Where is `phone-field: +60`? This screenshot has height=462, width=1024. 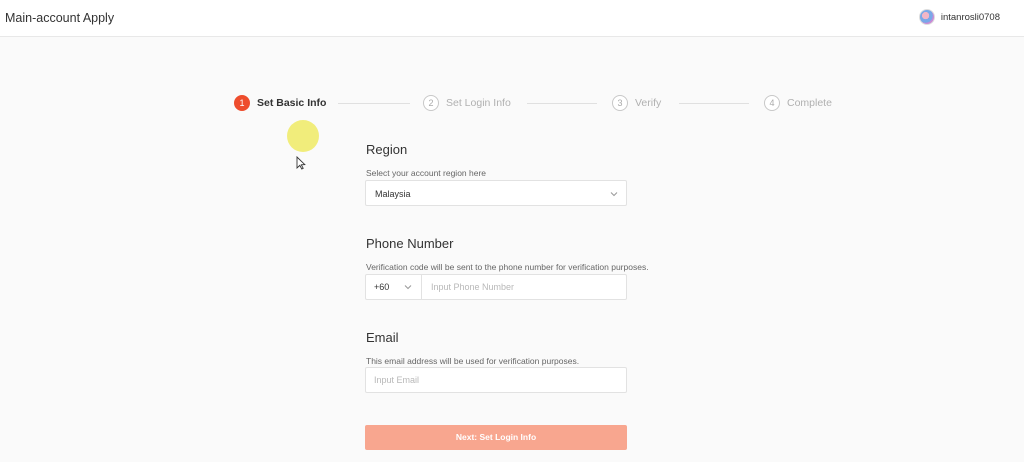 phone-field: +60 is located at coordinates (496, 287).